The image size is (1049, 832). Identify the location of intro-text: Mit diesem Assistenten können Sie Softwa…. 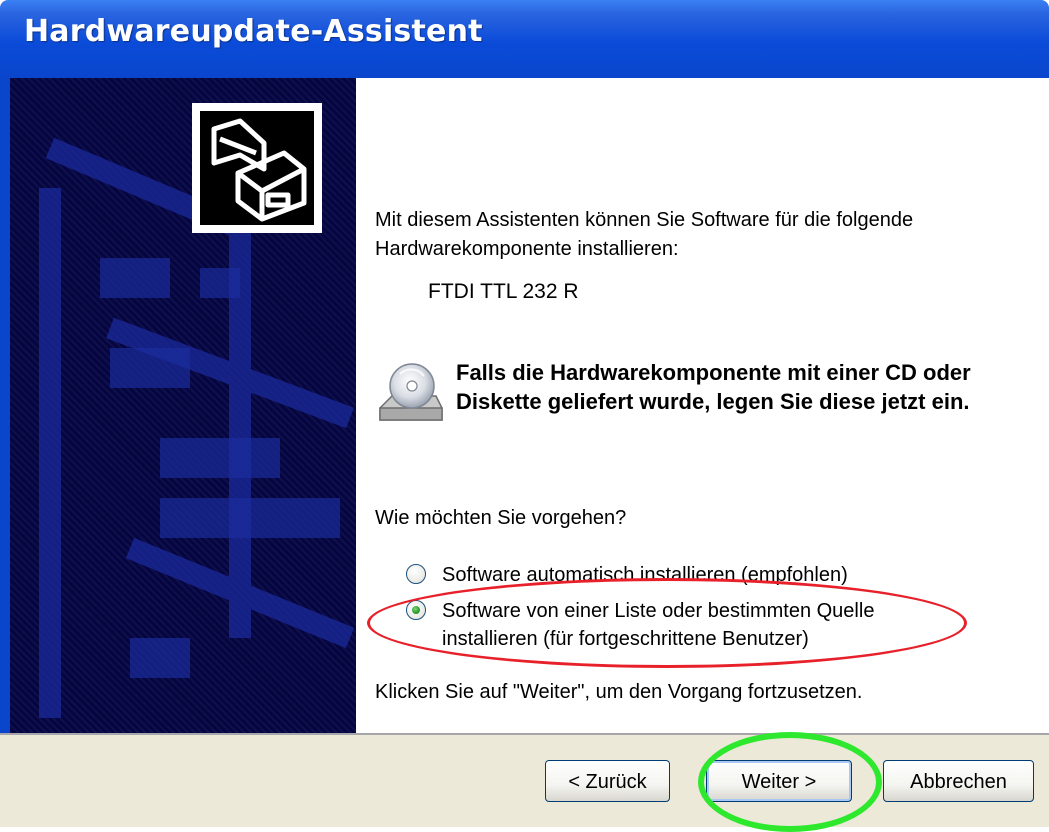
(644, 234).